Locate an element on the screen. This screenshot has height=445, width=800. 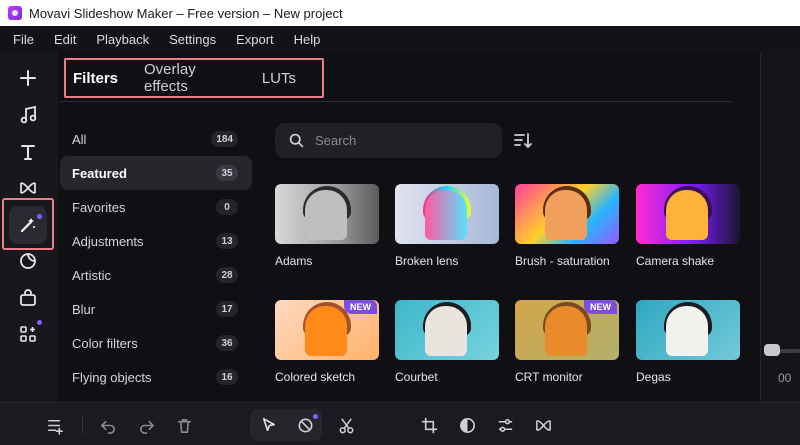
titles-button is located at coordinates (28, 152).